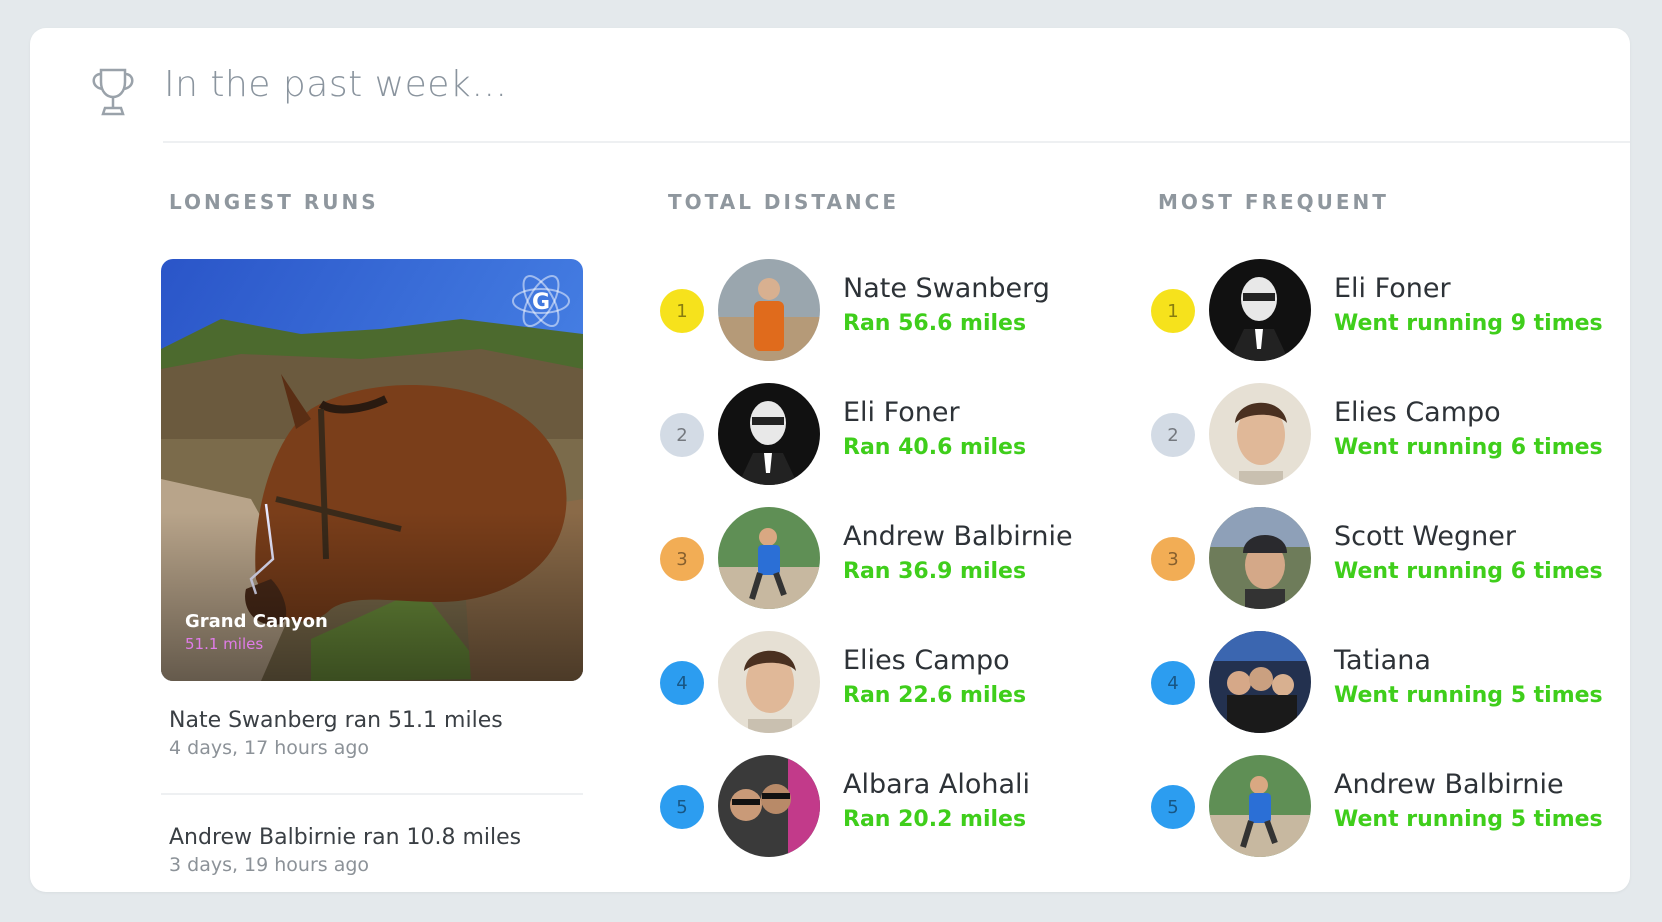  Describe the element at coordinates (256, 621) in the screenshot. I see `photo-location-label: Grand Canyon` at that location.